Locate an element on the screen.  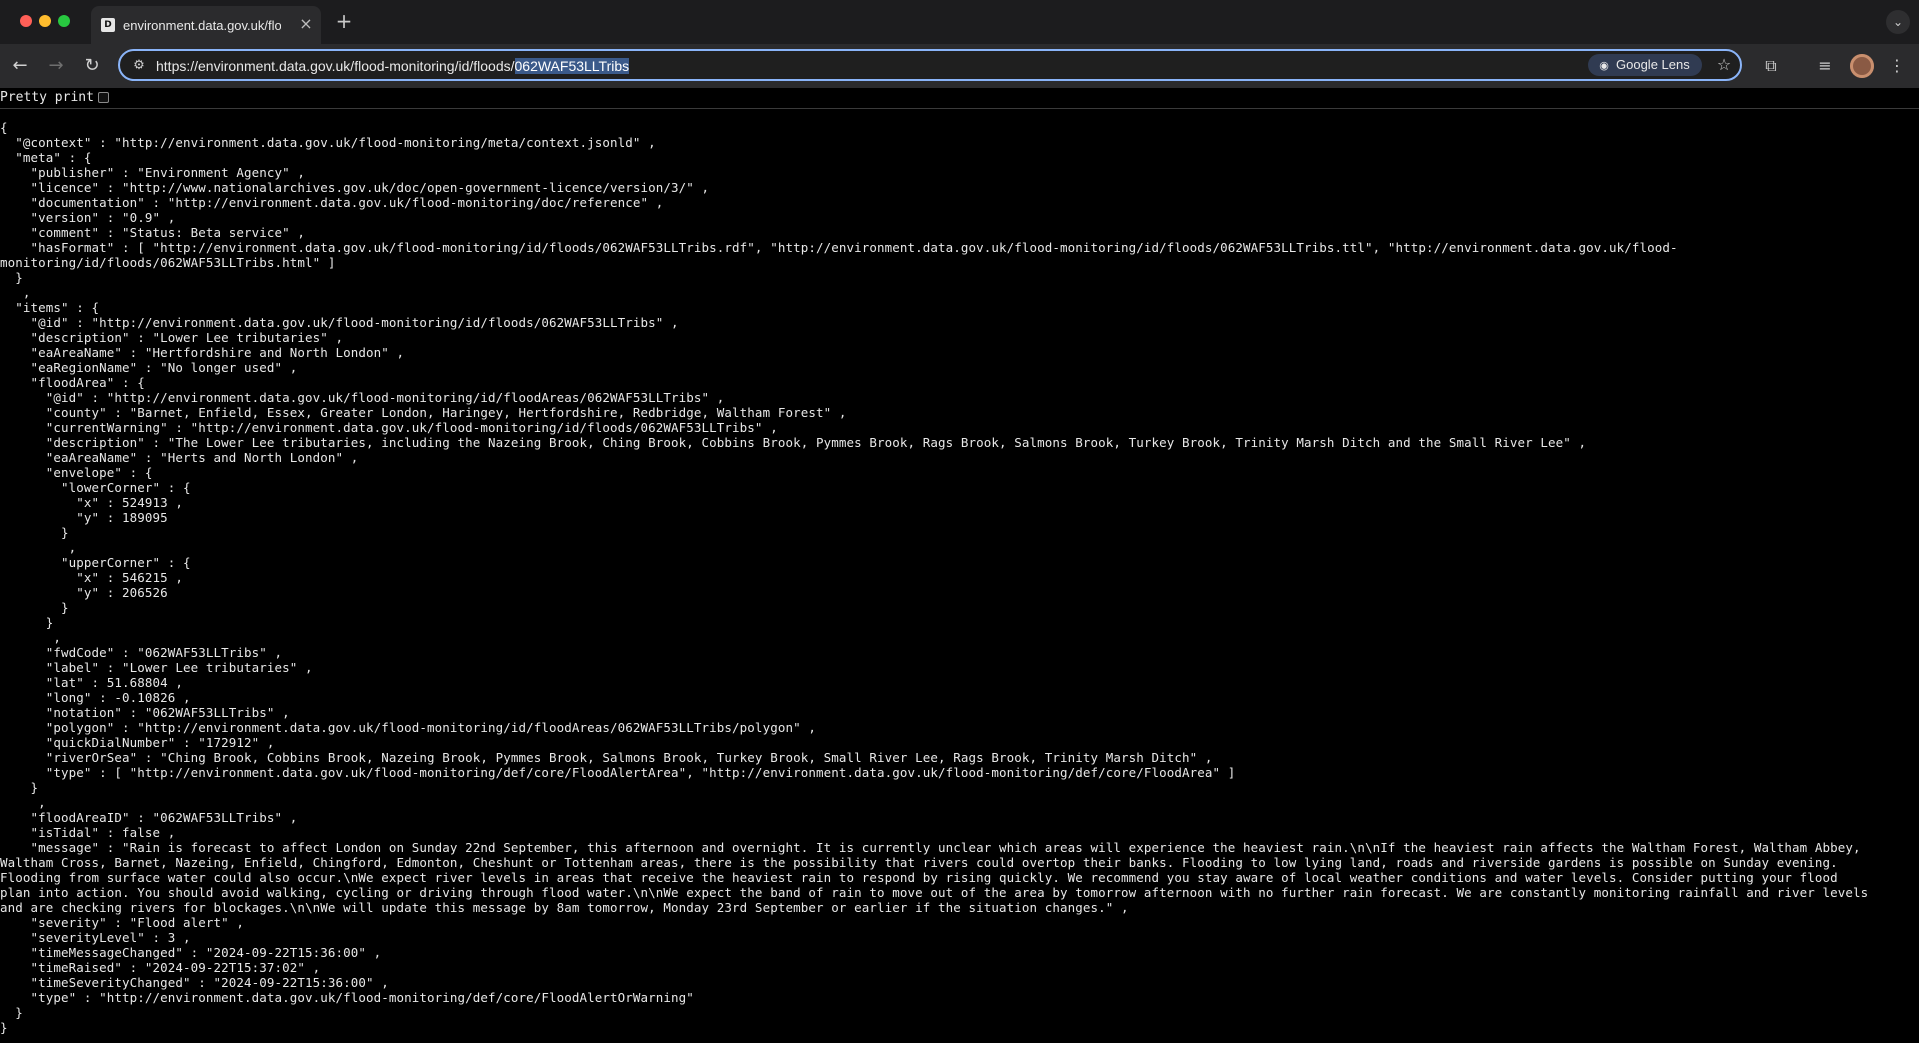
json-line: "floodArea" : { is located at coordinates (72, 382).